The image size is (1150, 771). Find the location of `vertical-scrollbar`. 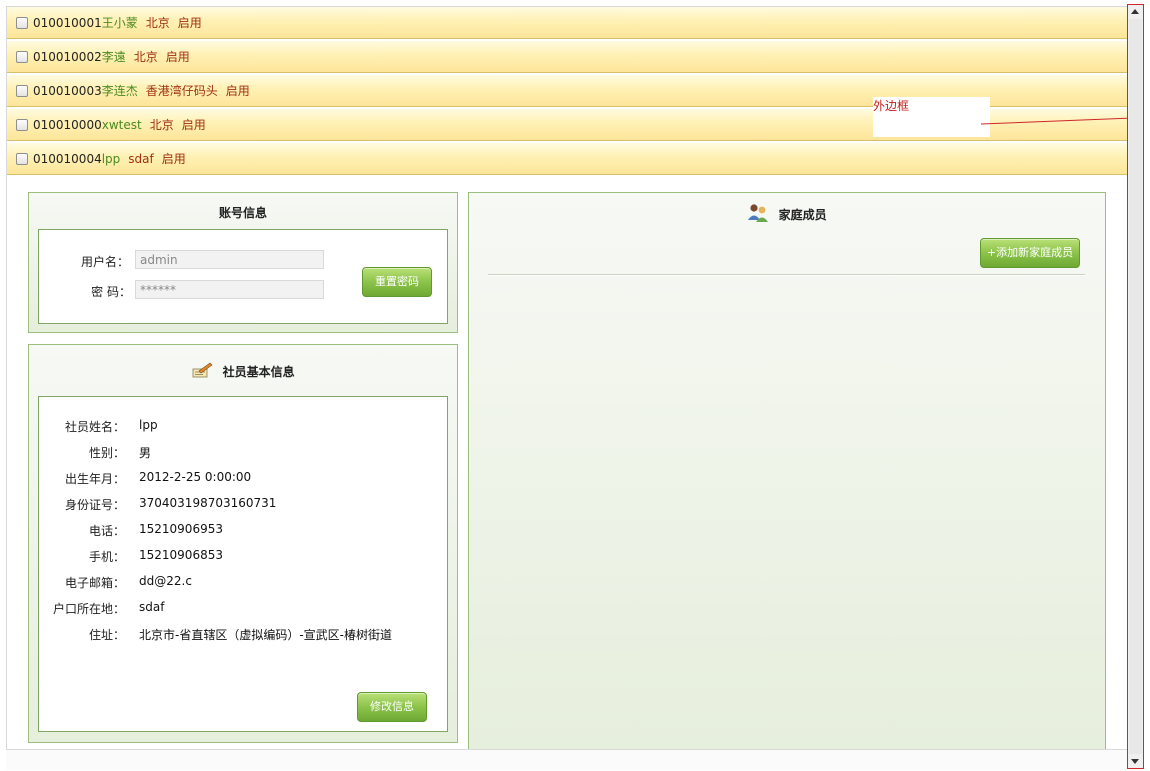

vertical-scrollbar is located at coordinates (1135, 386).